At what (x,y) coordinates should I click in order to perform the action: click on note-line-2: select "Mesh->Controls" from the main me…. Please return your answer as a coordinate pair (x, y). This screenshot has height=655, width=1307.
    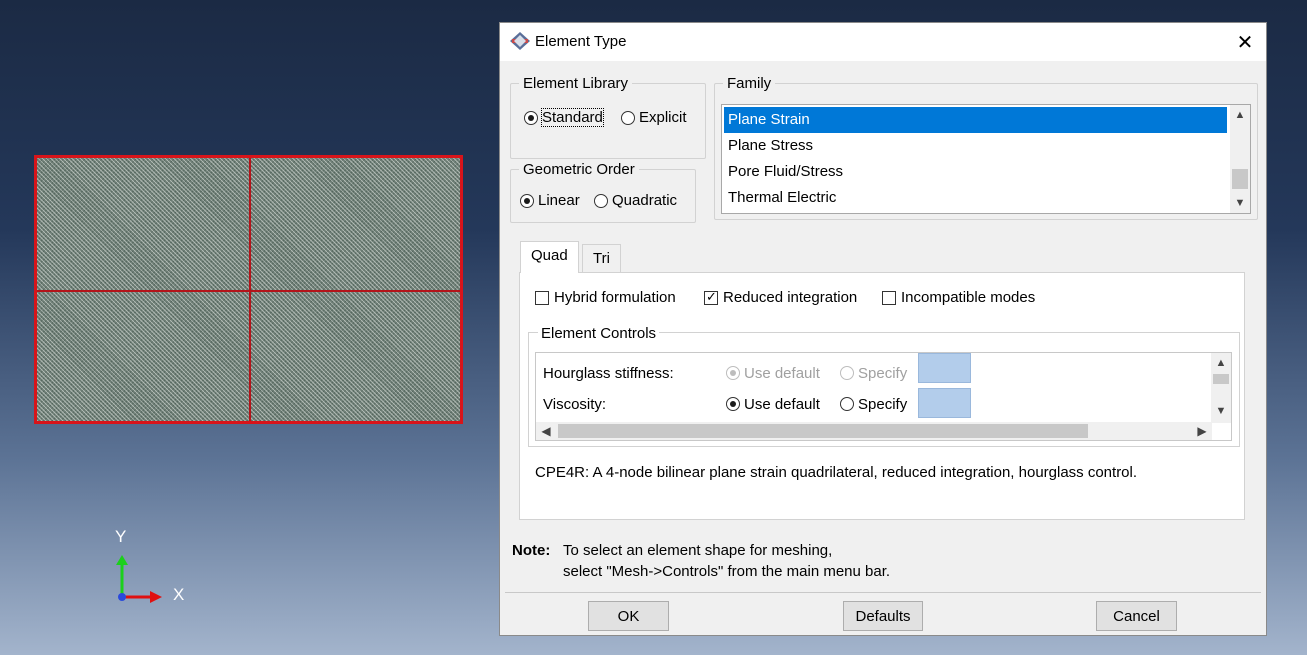
    Looking at the image, I should click on (727, 571).